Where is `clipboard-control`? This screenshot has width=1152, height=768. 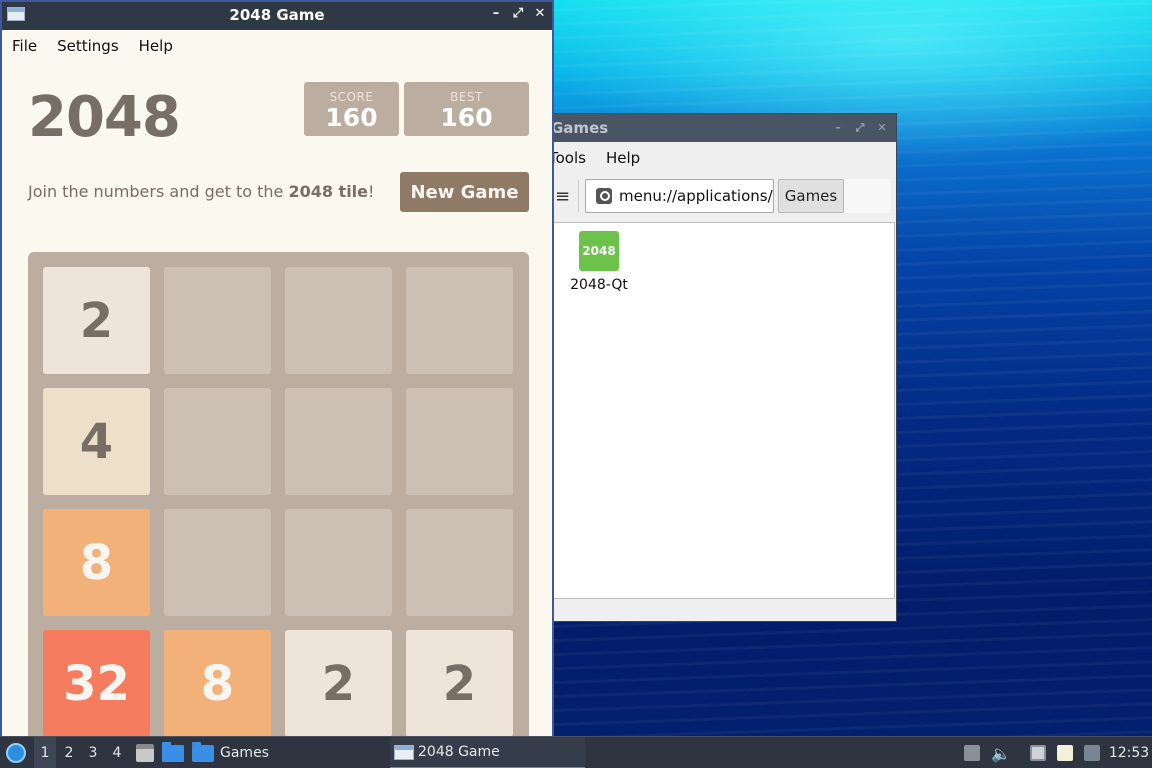 clipboard-control is located at coordinates (1065, 752).